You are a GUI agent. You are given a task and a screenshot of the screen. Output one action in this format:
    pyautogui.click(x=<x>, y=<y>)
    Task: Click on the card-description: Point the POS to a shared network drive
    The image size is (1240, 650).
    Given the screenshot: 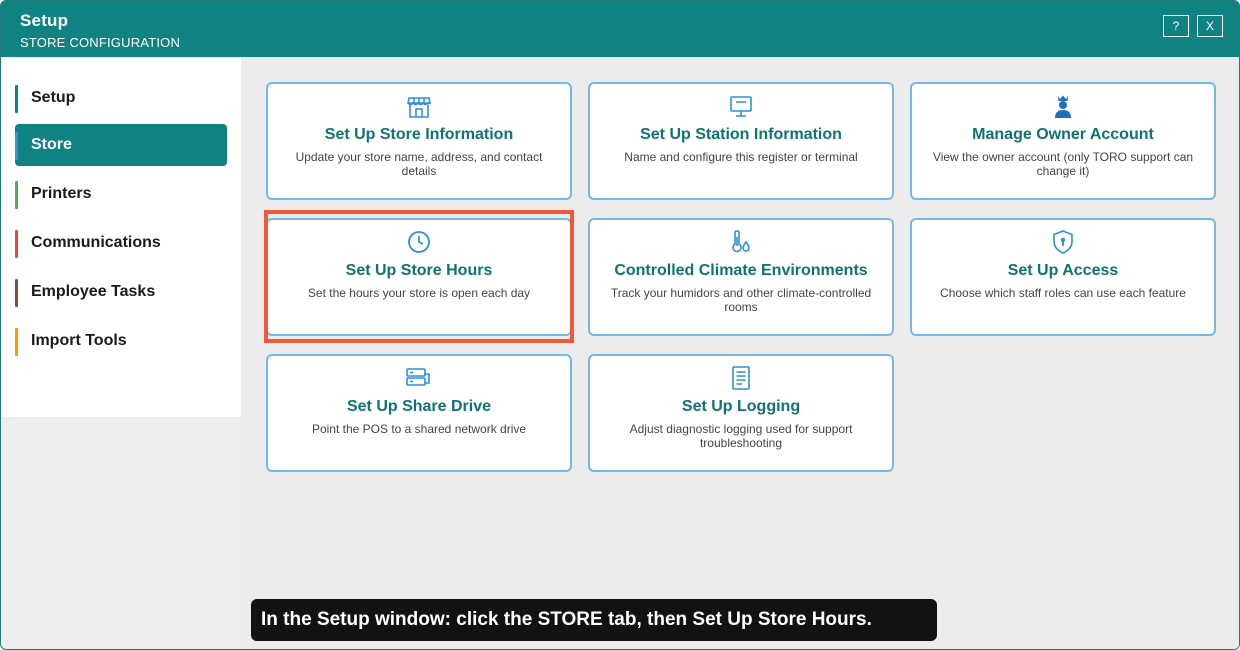 What is the action you would take?
    pyautogui.click(x=419, y=429)
    